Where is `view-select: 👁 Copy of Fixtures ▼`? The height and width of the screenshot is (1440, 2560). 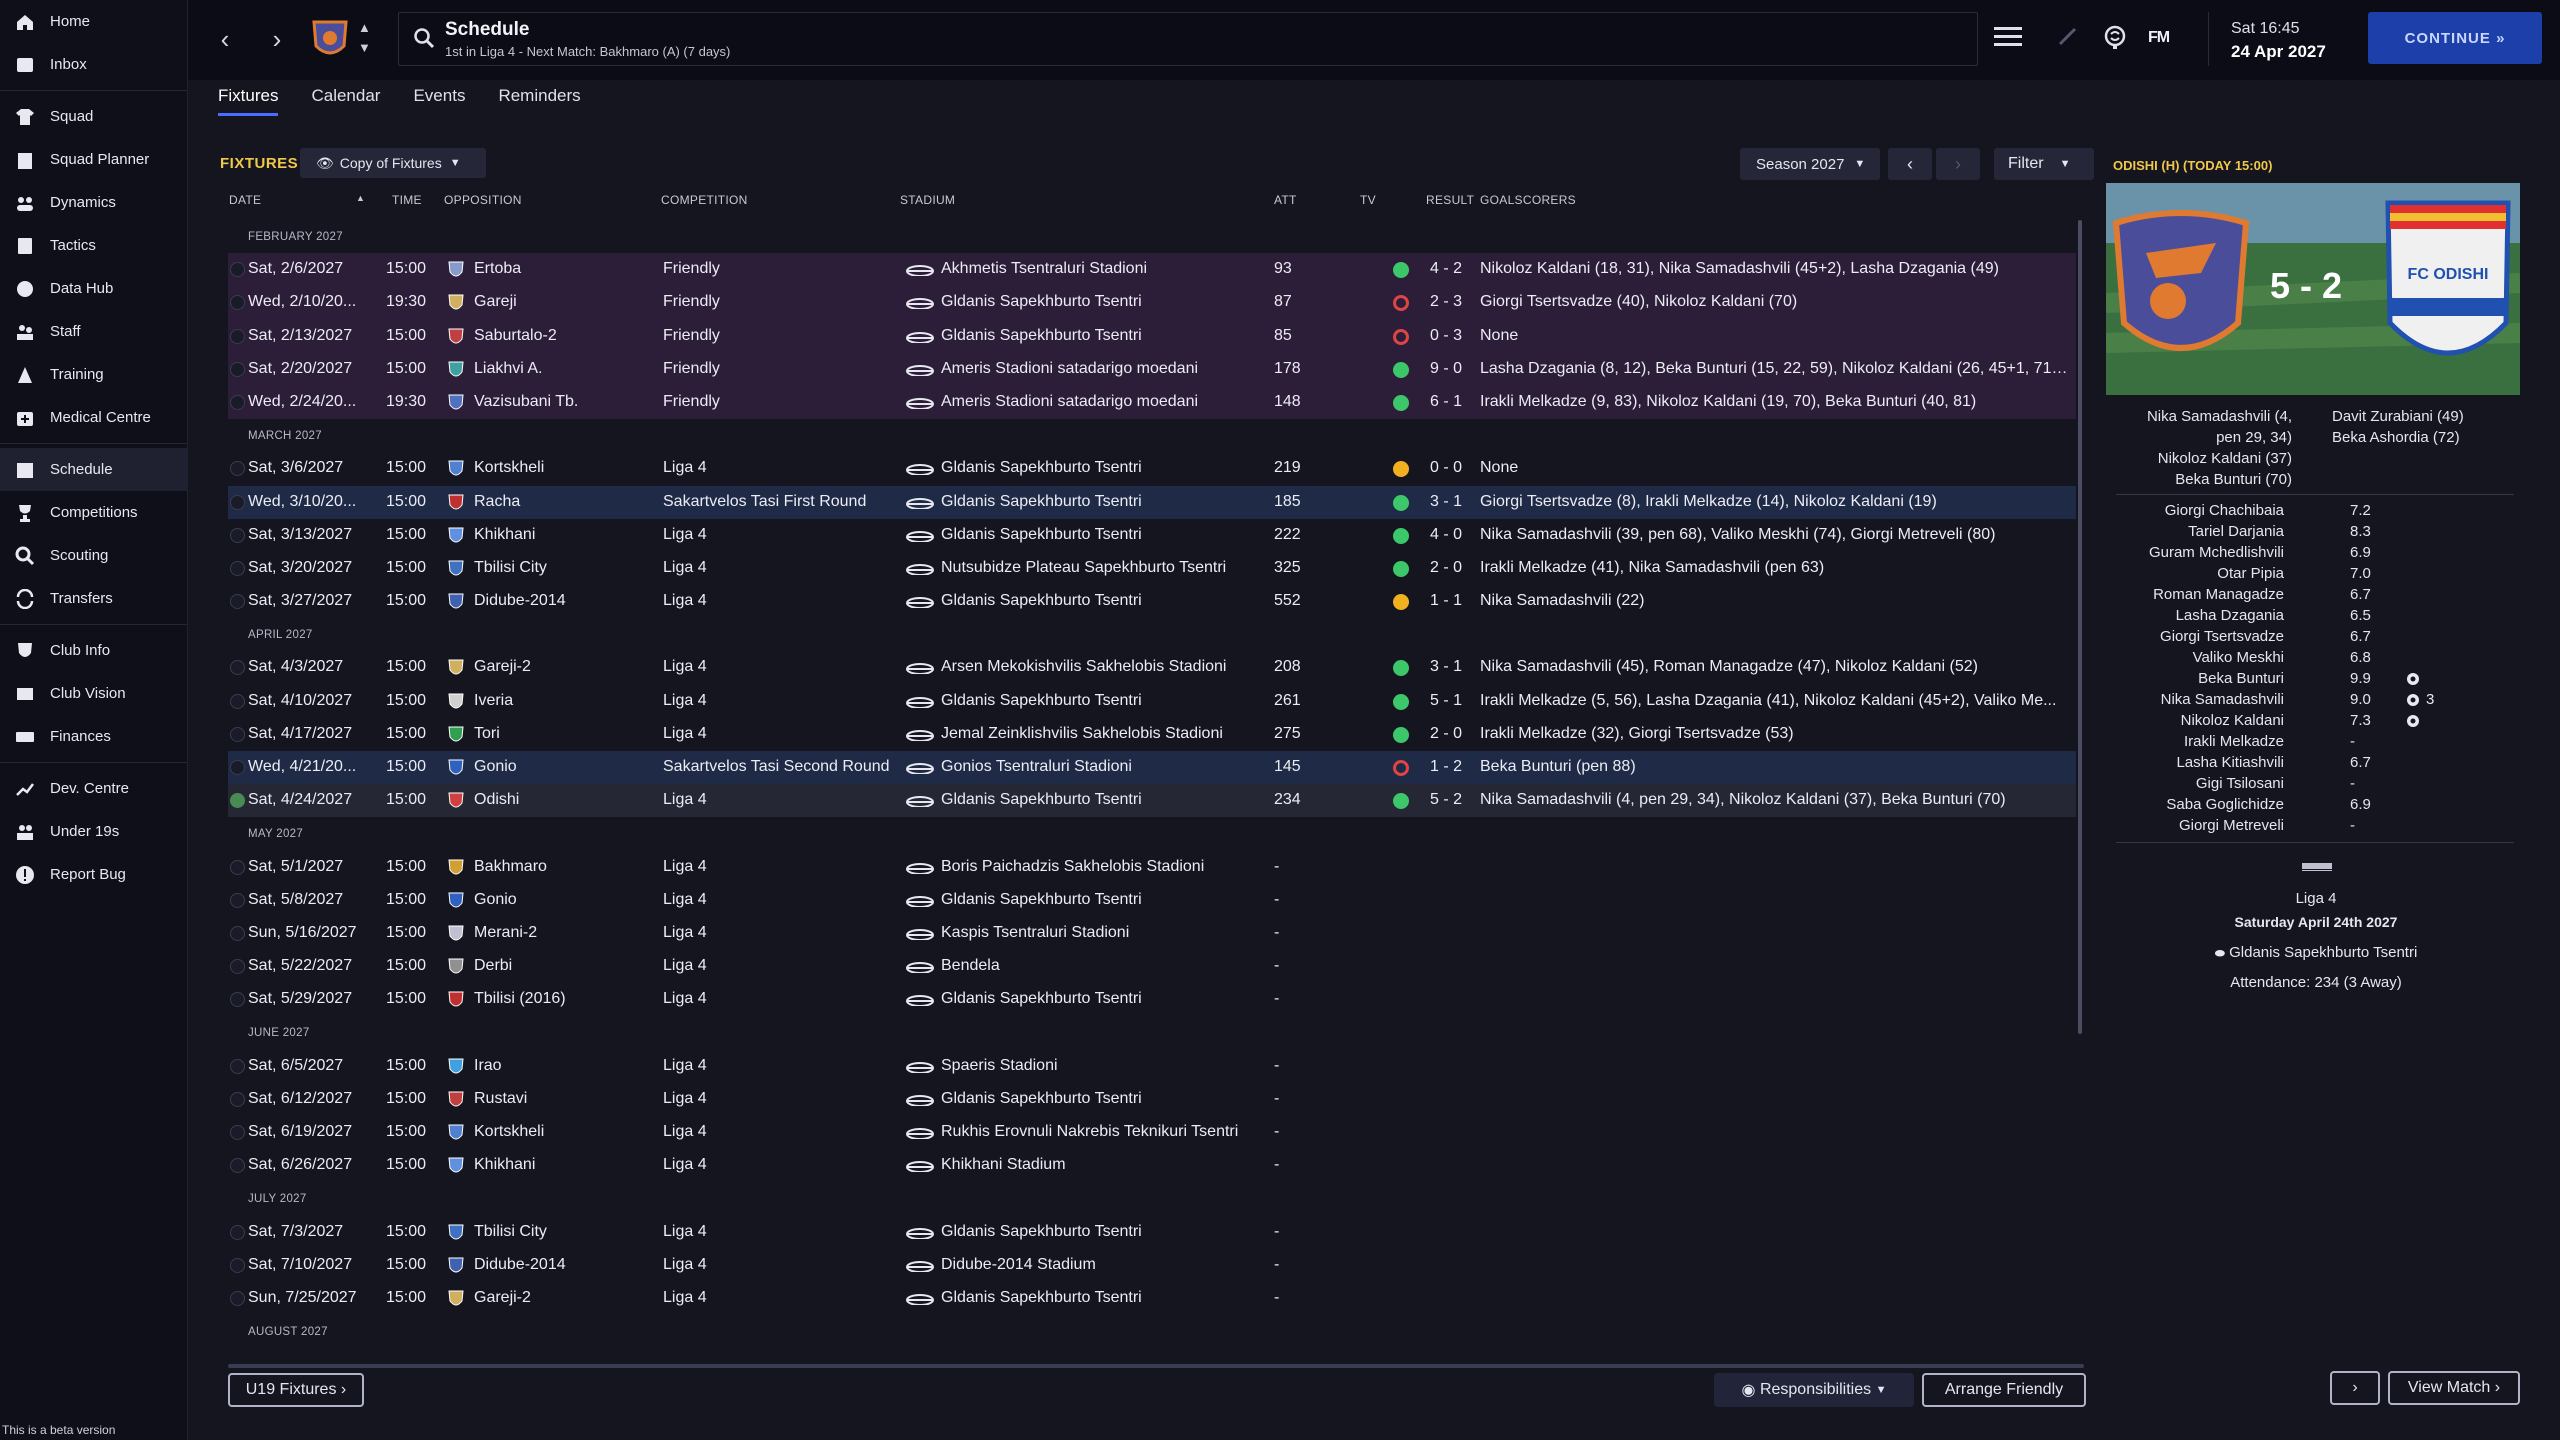 view-select: 👁 Copy of Fixtures ▼ is located at coordinates (393, 163).